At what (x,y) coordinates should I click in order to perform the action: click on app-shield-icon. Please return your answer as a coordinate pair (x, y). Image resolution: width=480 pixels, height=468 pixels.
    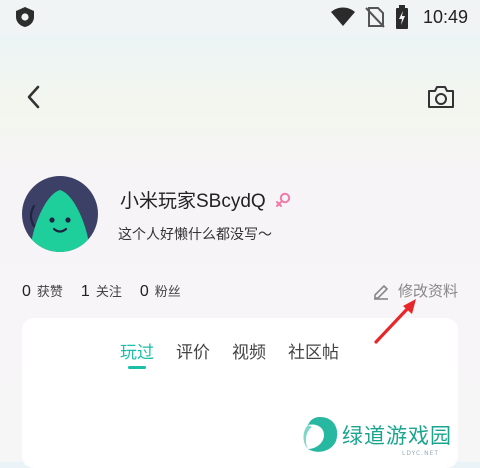
    Looking at the image, I should click on (25, 17).